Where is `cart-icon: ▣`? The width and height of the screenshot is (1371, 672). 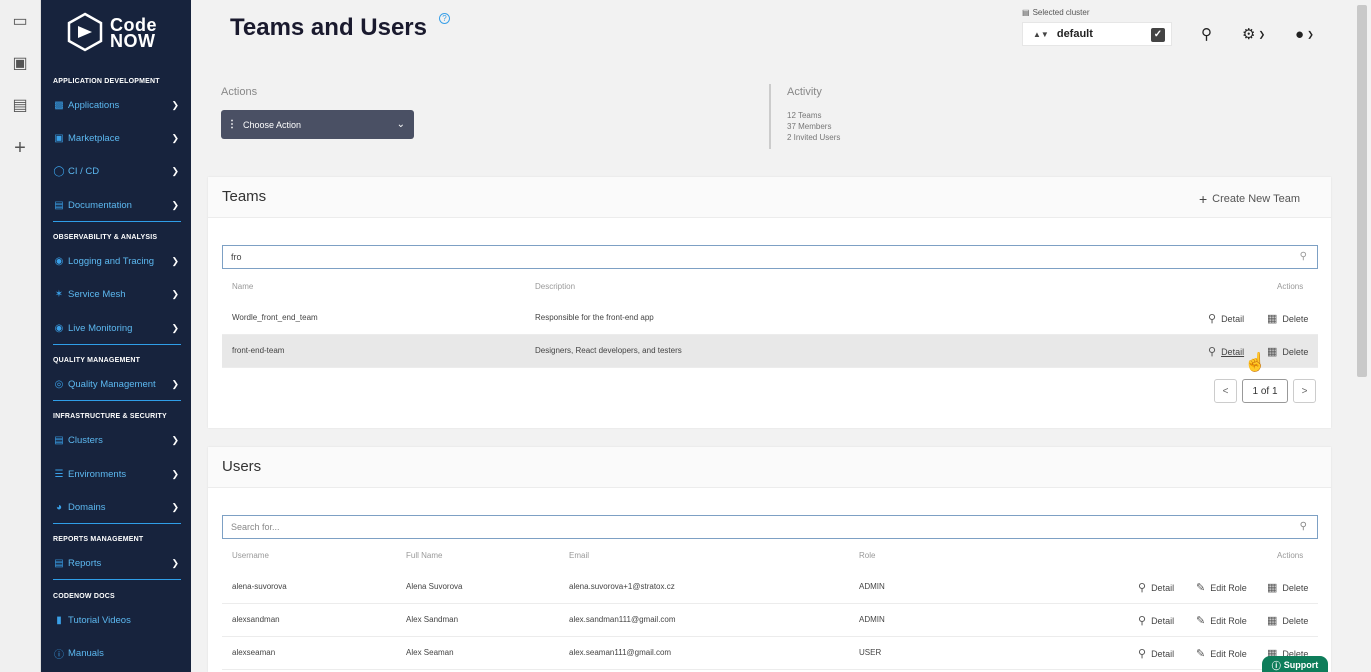
cart-icon: ▣ is located at coordinates (59, 138).